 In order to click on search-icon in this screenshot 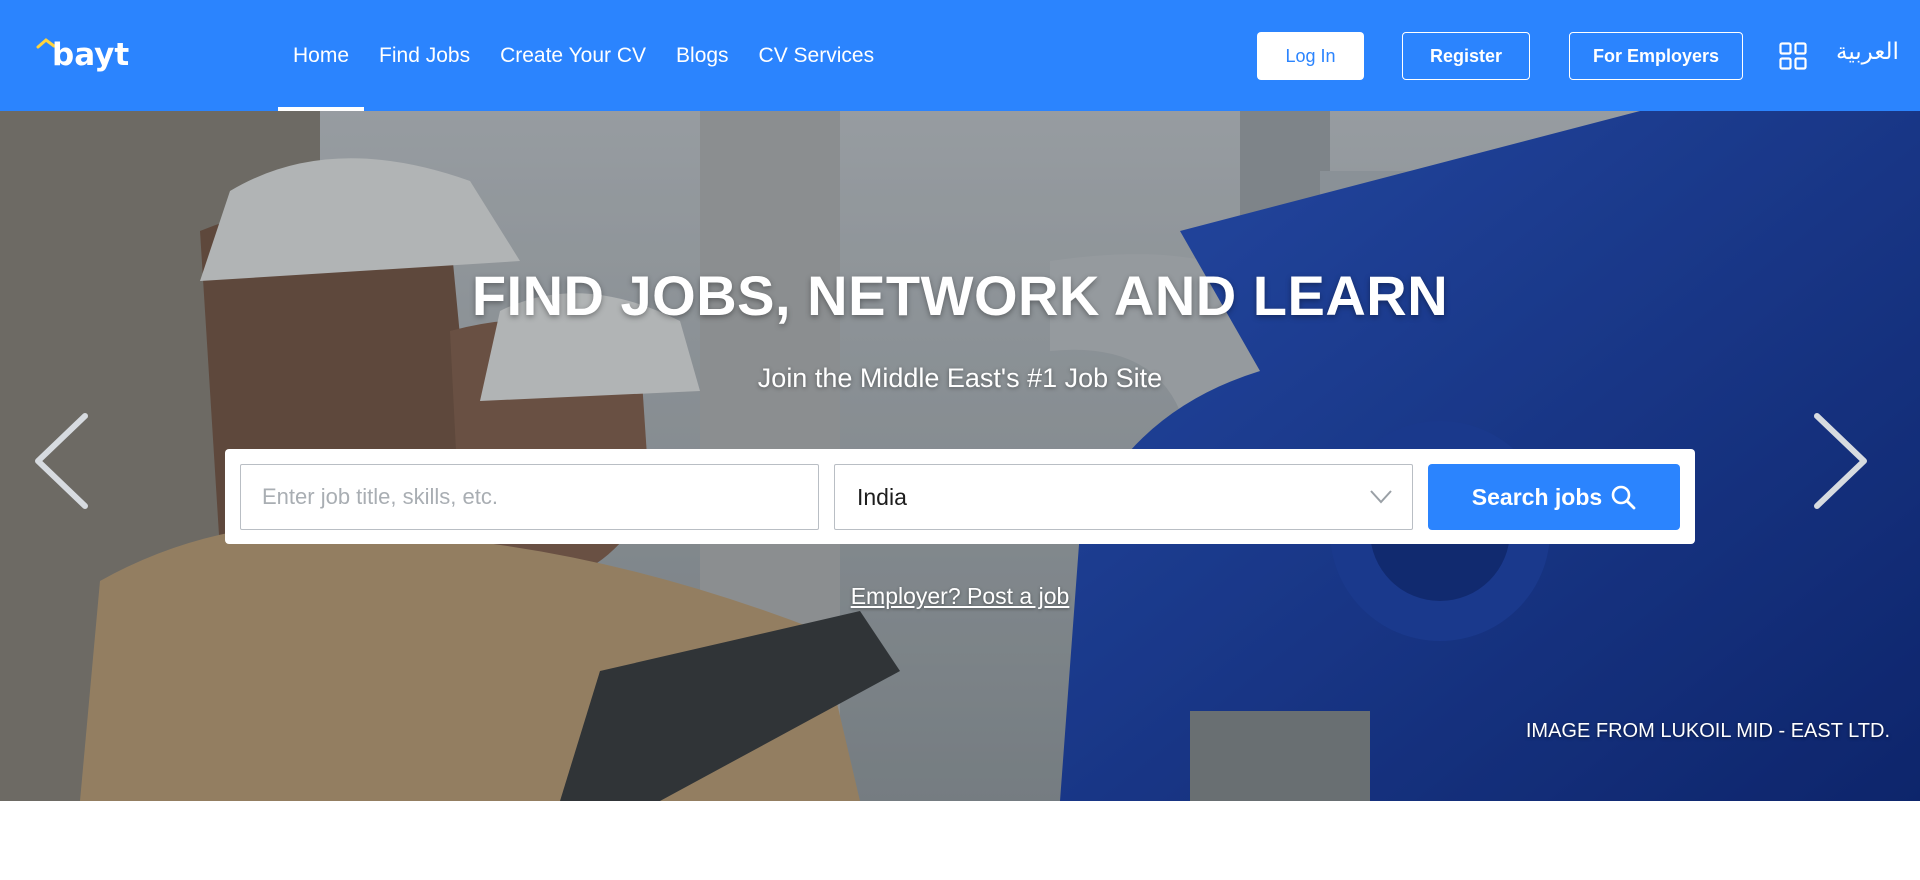, I will do `click(1623, 497)`.